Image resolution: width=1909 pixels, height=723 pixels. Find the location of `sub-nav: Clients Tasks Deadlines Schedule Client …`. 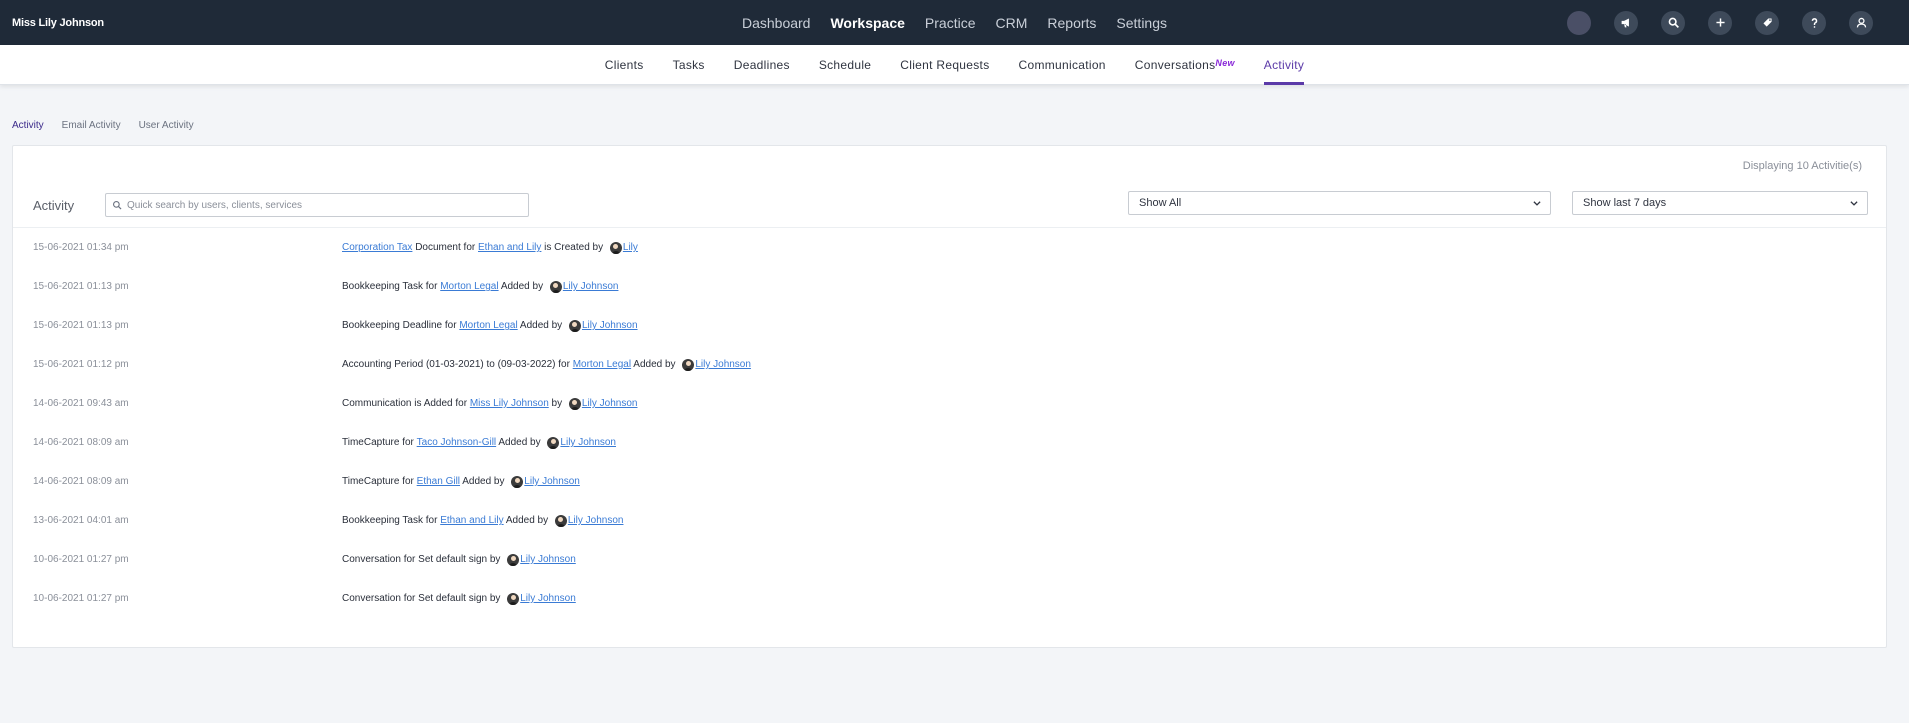

sub-nav: Clients Tasks Deadlines Schedule Client … is located at coordinates (954, 65).